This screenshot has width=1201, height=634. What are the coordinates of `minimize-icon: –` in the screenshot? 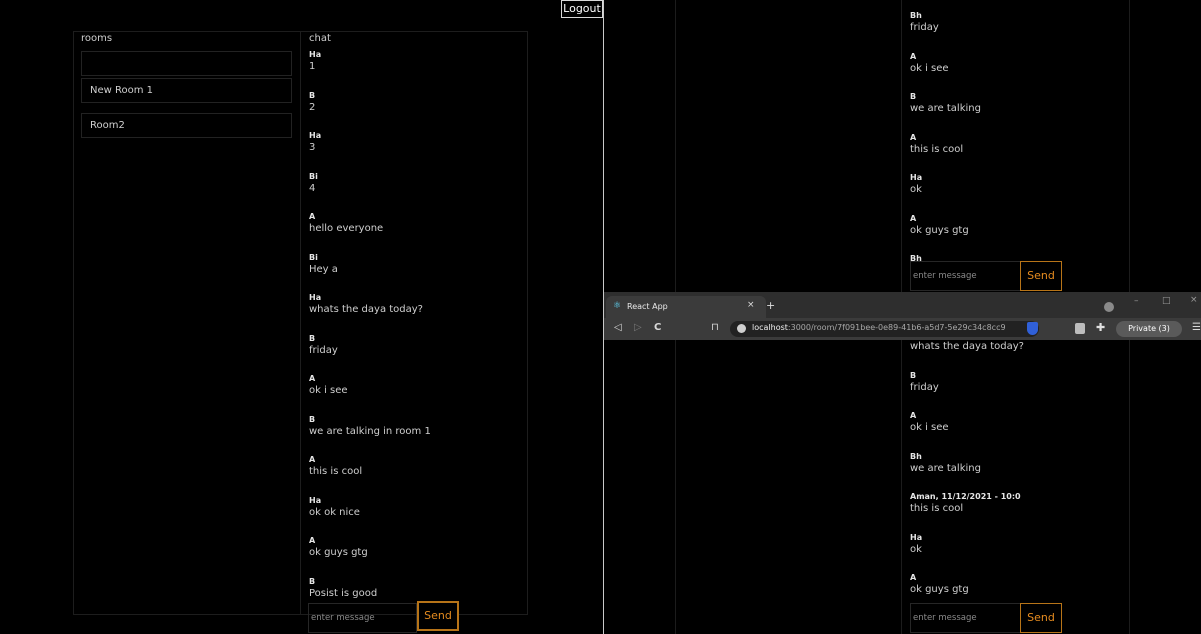 It's located at (1136, 301).